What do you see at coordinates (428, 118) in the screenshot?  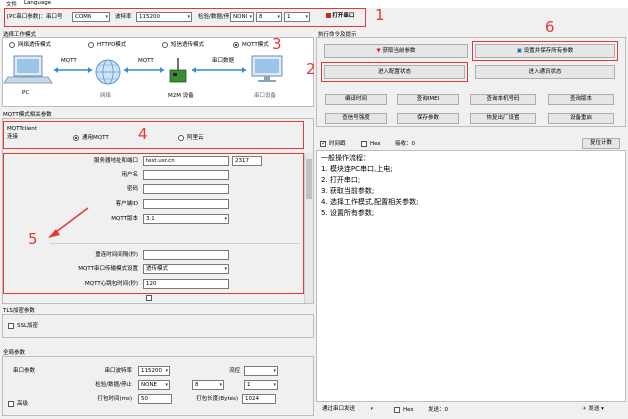 I see `cmd-save-params: 保存参数` at bounding box center [428, 118].